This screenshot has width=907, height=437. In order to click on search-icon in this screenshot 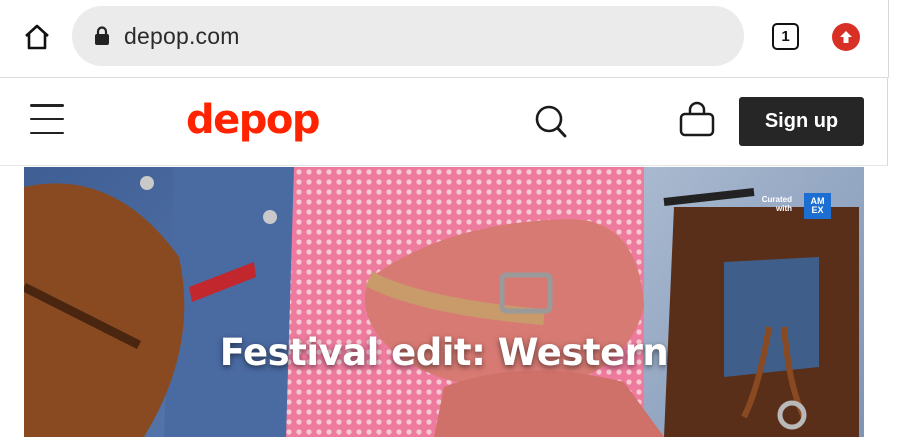, I will do `click(551, 121)`.